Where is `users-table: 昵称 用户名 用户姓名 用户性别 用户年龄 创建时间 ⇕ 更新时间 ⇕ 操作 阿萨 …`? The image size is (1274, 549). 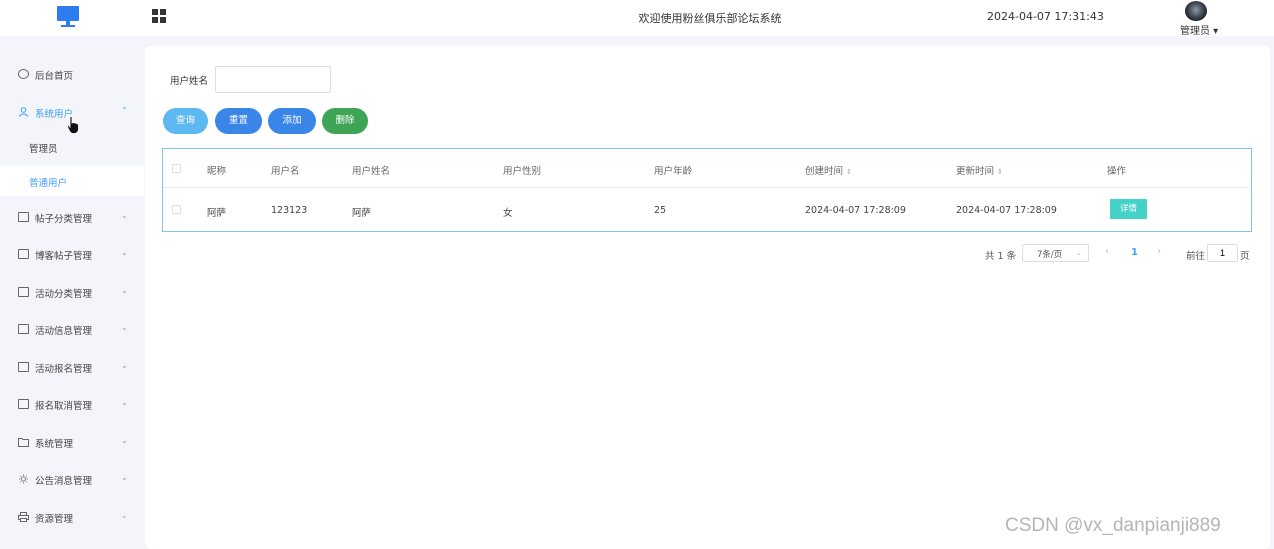 users-table: 昵称 用户名 用户姓名 用户性别 用户年龄 创建时间 ⇕ 更新时间 ⇕ 操作 阿萨 … is located at coordinates (707, 190).